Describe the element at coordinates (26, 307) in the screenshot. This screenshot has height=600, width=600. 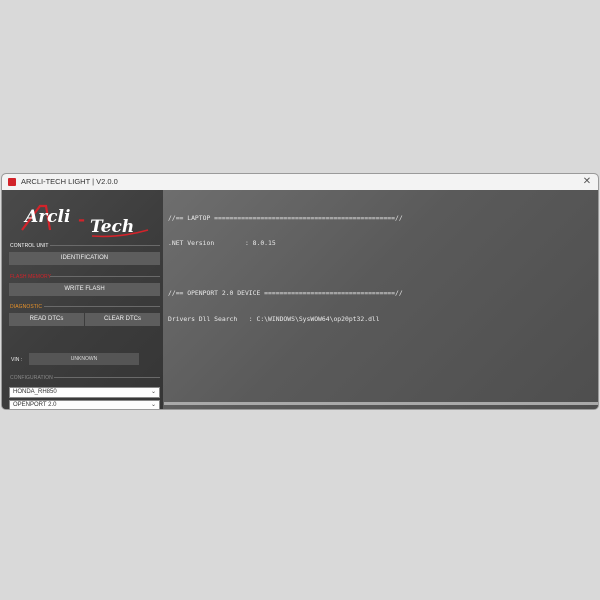
I see `section-label: DIAGNOSTIC` at that location.